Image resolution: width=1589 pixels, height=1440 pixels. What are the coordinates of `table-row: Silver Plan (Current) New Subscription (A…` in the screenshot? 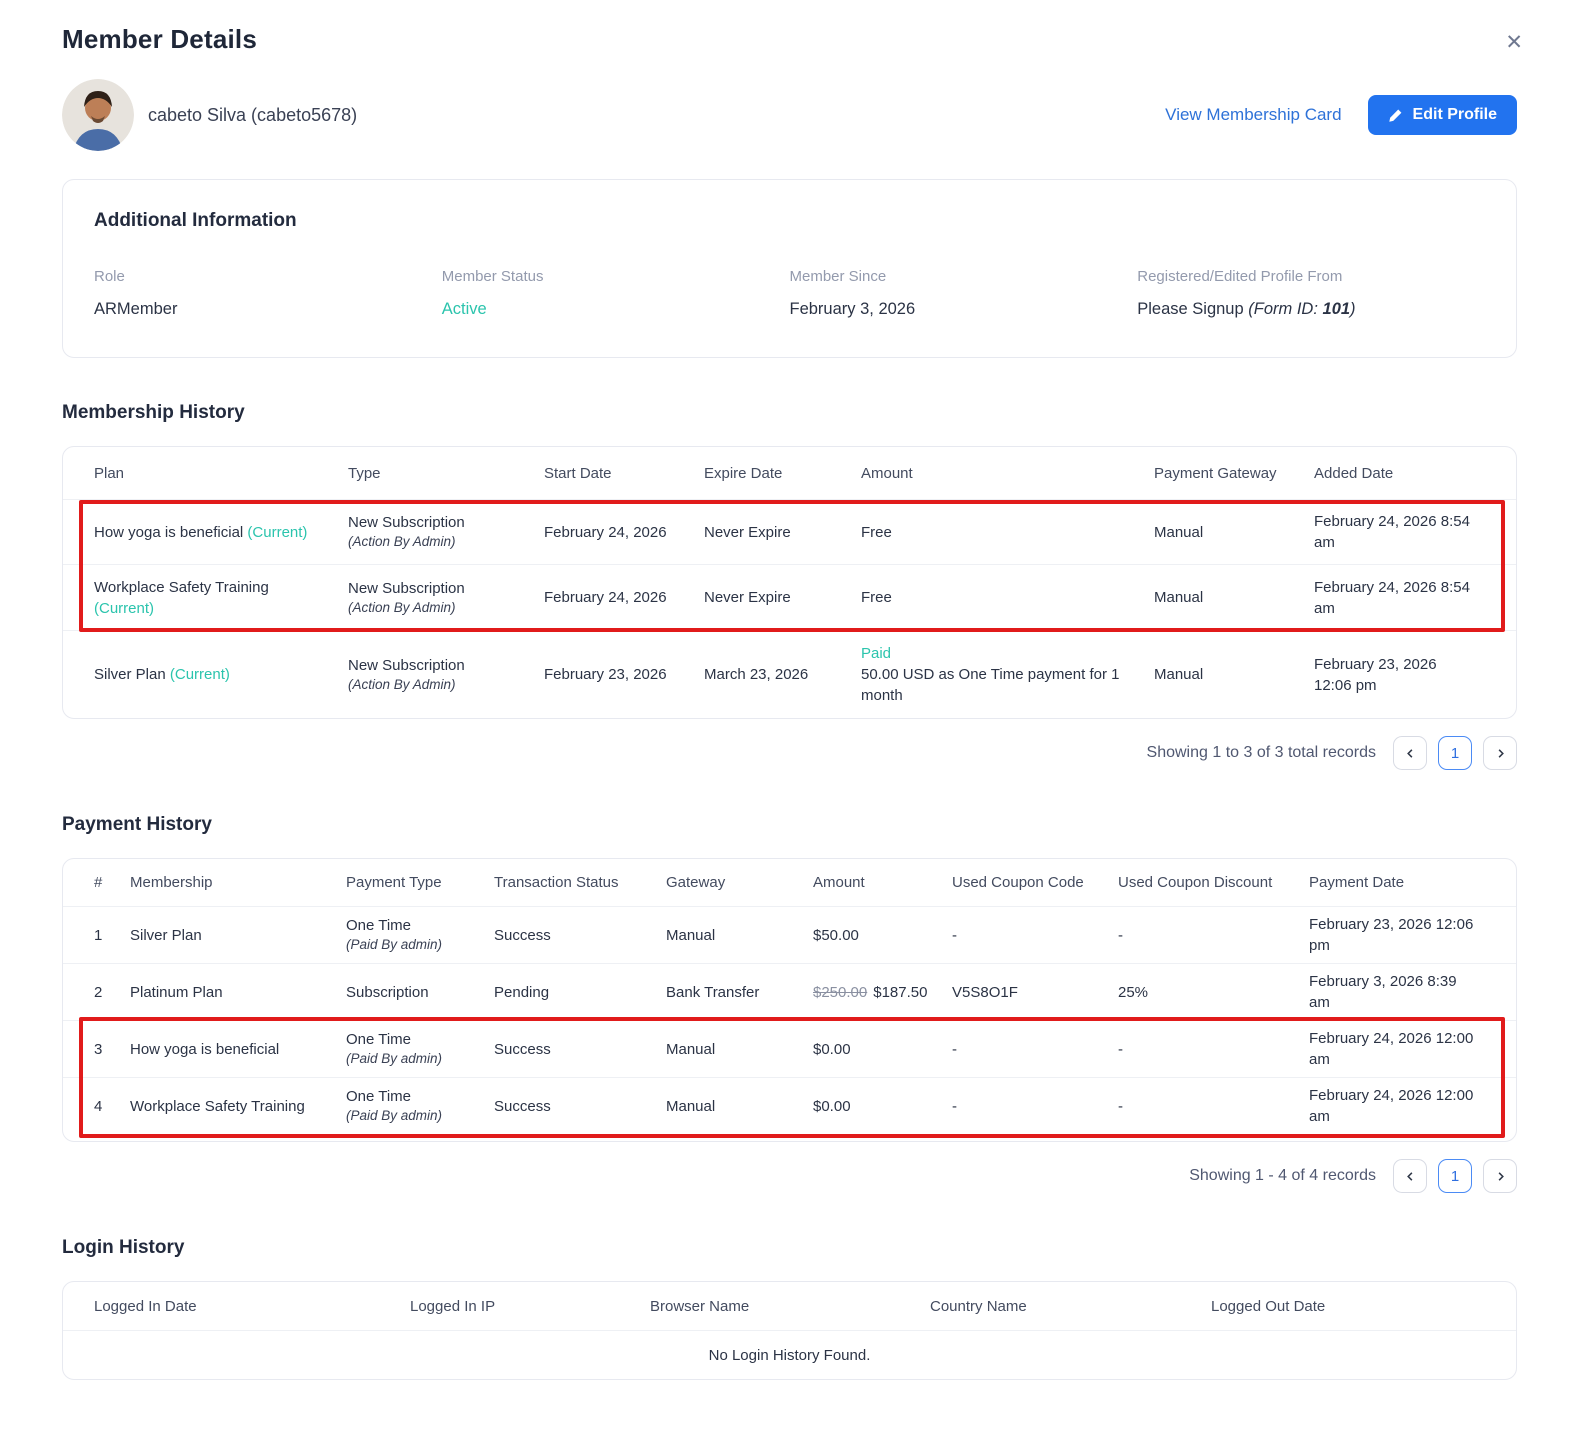 It's located at (789, 674).